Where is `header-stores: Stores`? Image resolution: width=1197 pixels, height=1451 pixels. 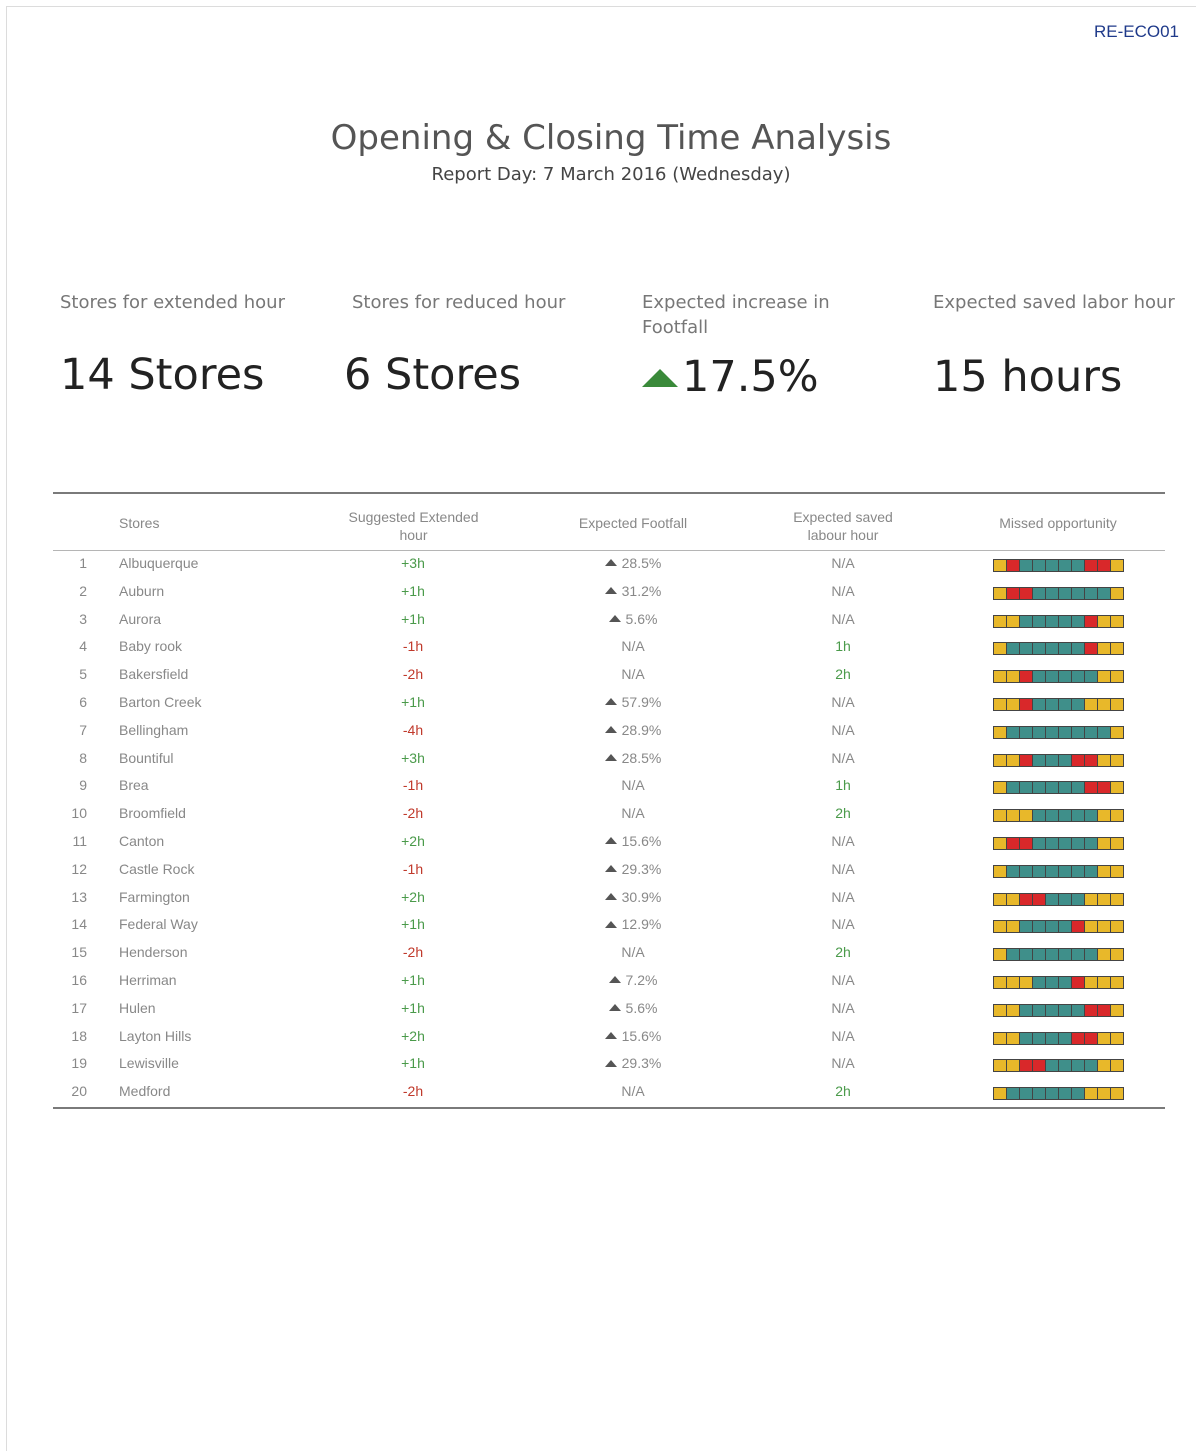 header-stores: Stores is located at coordinates (139, 523).